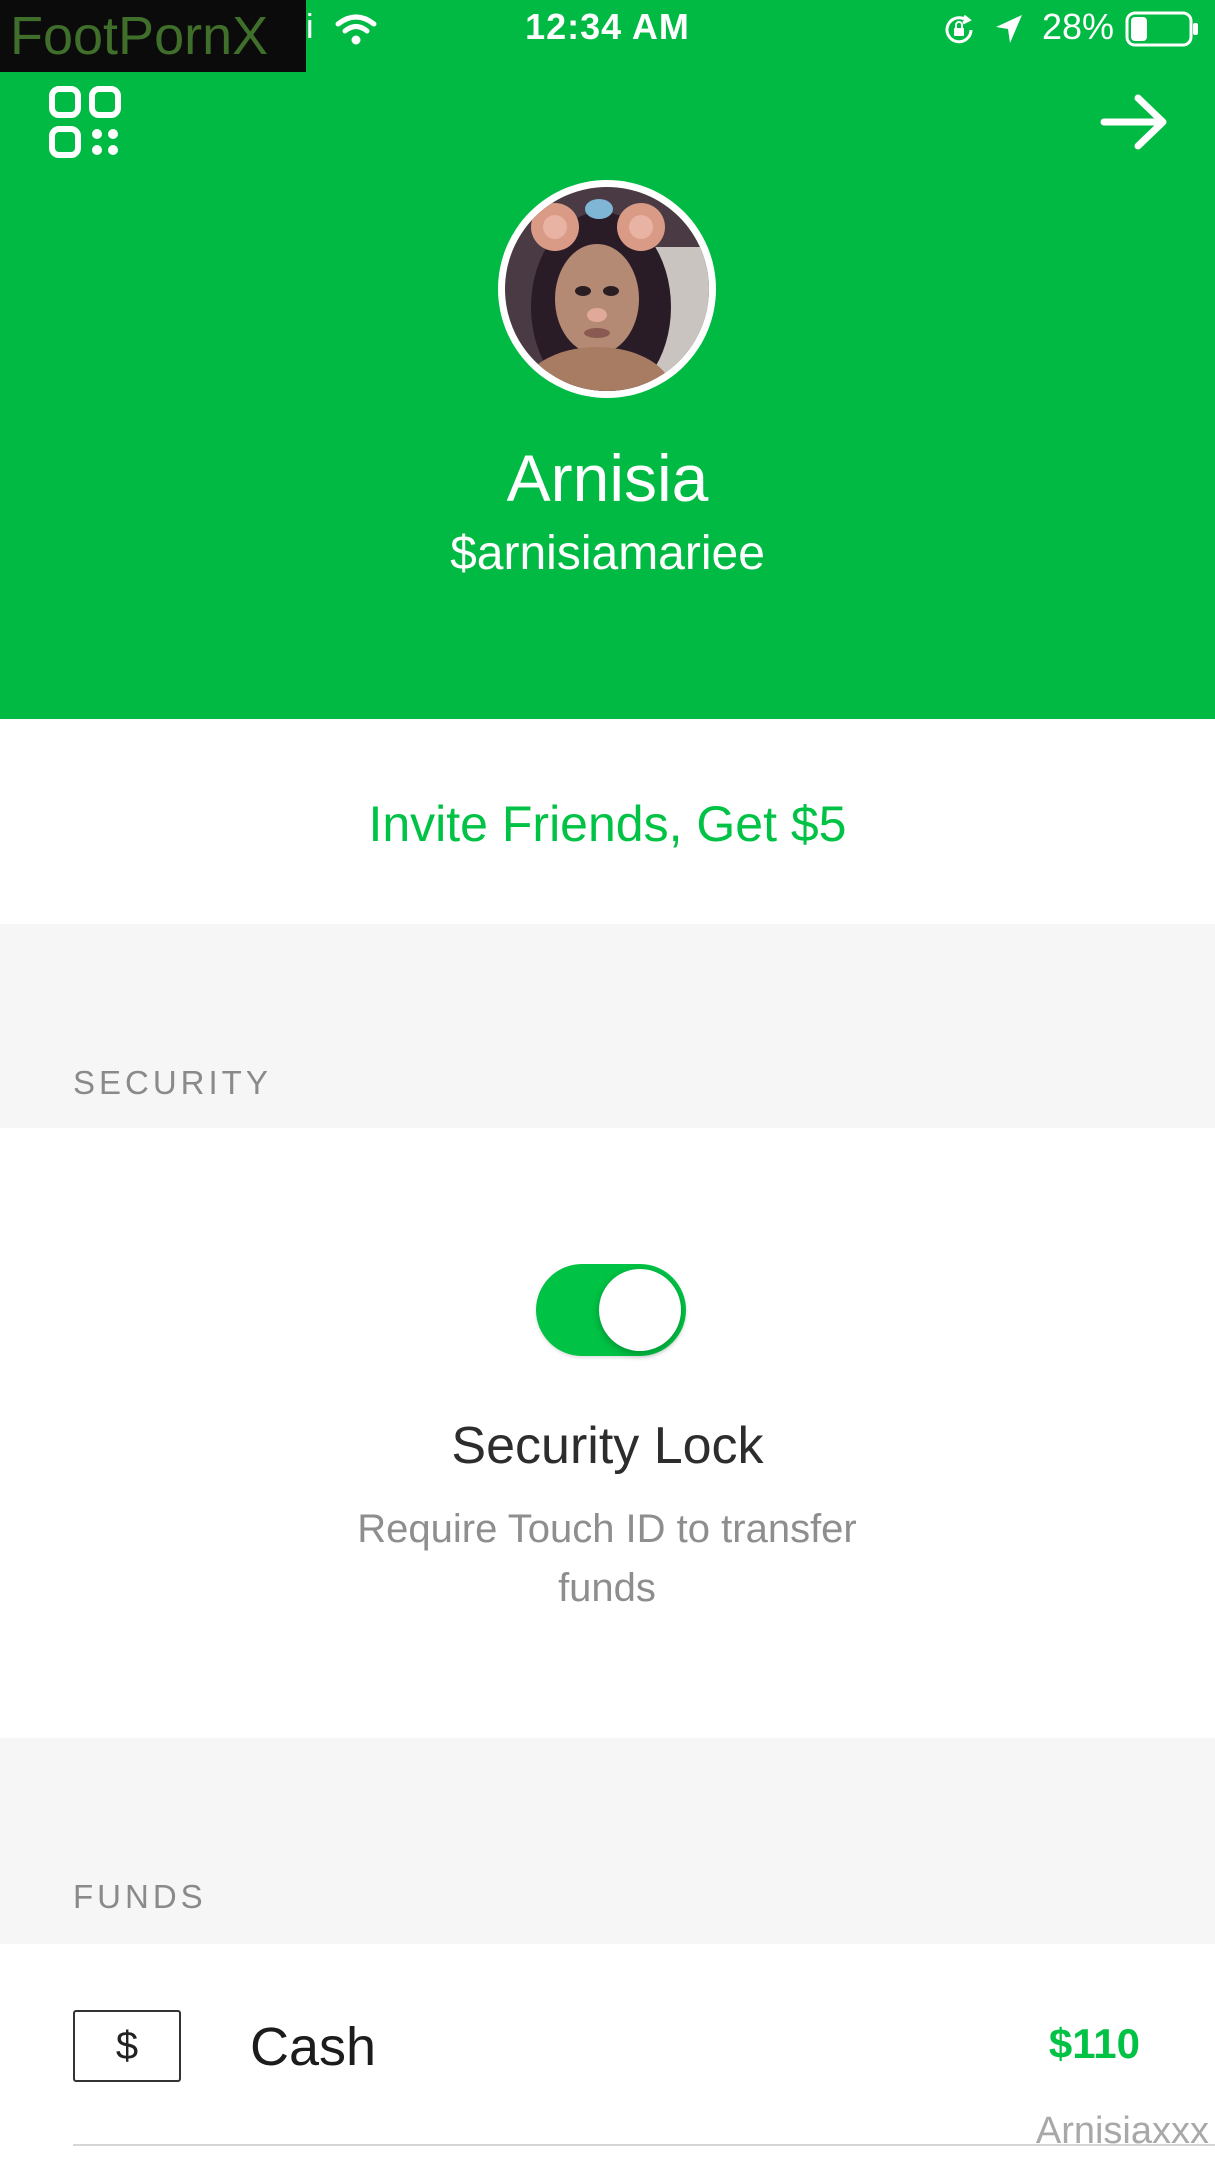 The image size is (1215, 2160). I want to click on cash-dollar-icon: $, so click(127, 2046).